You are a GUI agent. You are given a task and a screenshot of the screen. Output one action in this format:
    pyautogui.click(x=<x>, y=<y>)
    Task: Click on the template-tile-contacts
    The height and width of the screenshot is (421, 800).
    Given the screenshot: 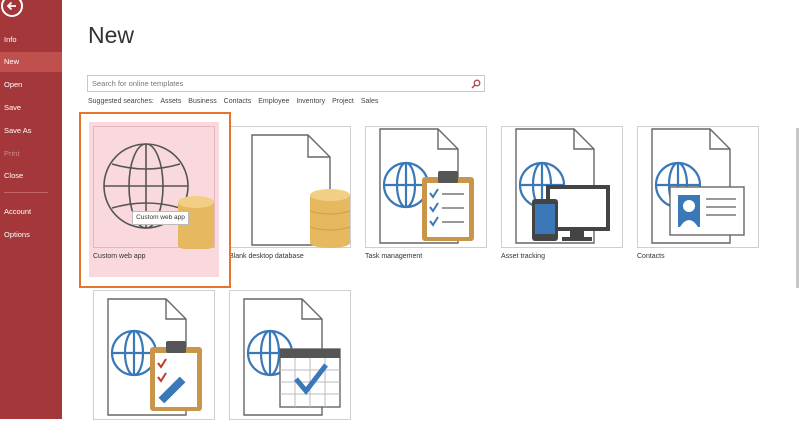 What is the action you would take?
    pyautogui.click(x=698, y=187)
    